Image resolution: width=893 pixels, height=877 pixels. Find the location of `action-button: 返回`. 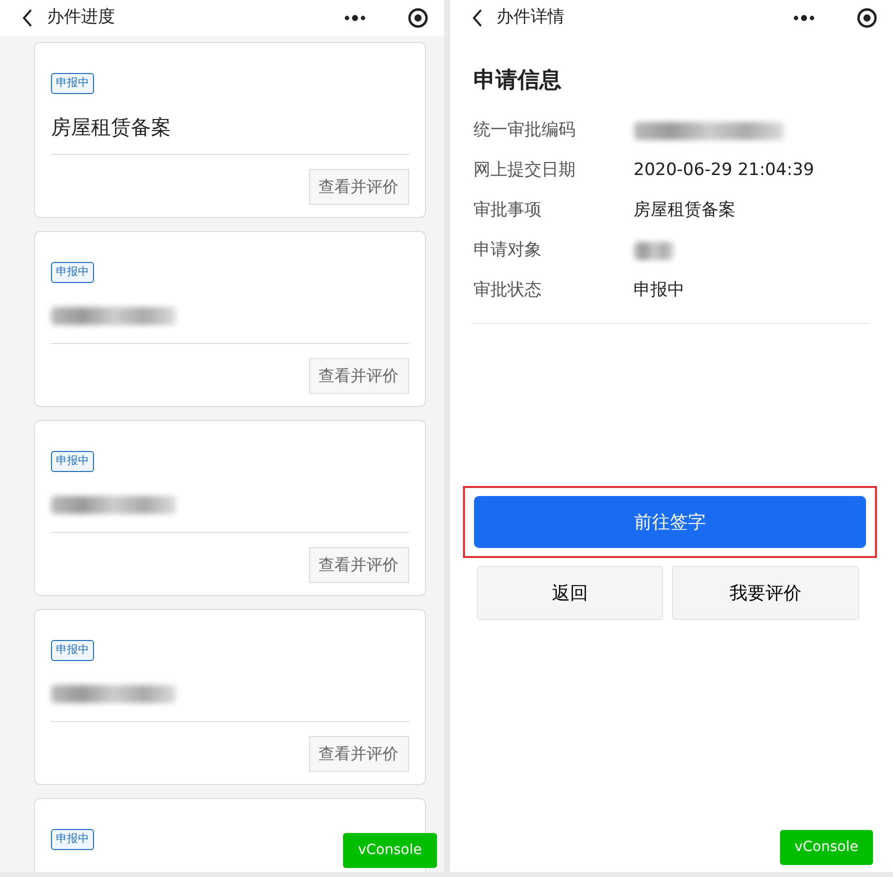

action-button: 返回 is located at coordinates (570, 593).